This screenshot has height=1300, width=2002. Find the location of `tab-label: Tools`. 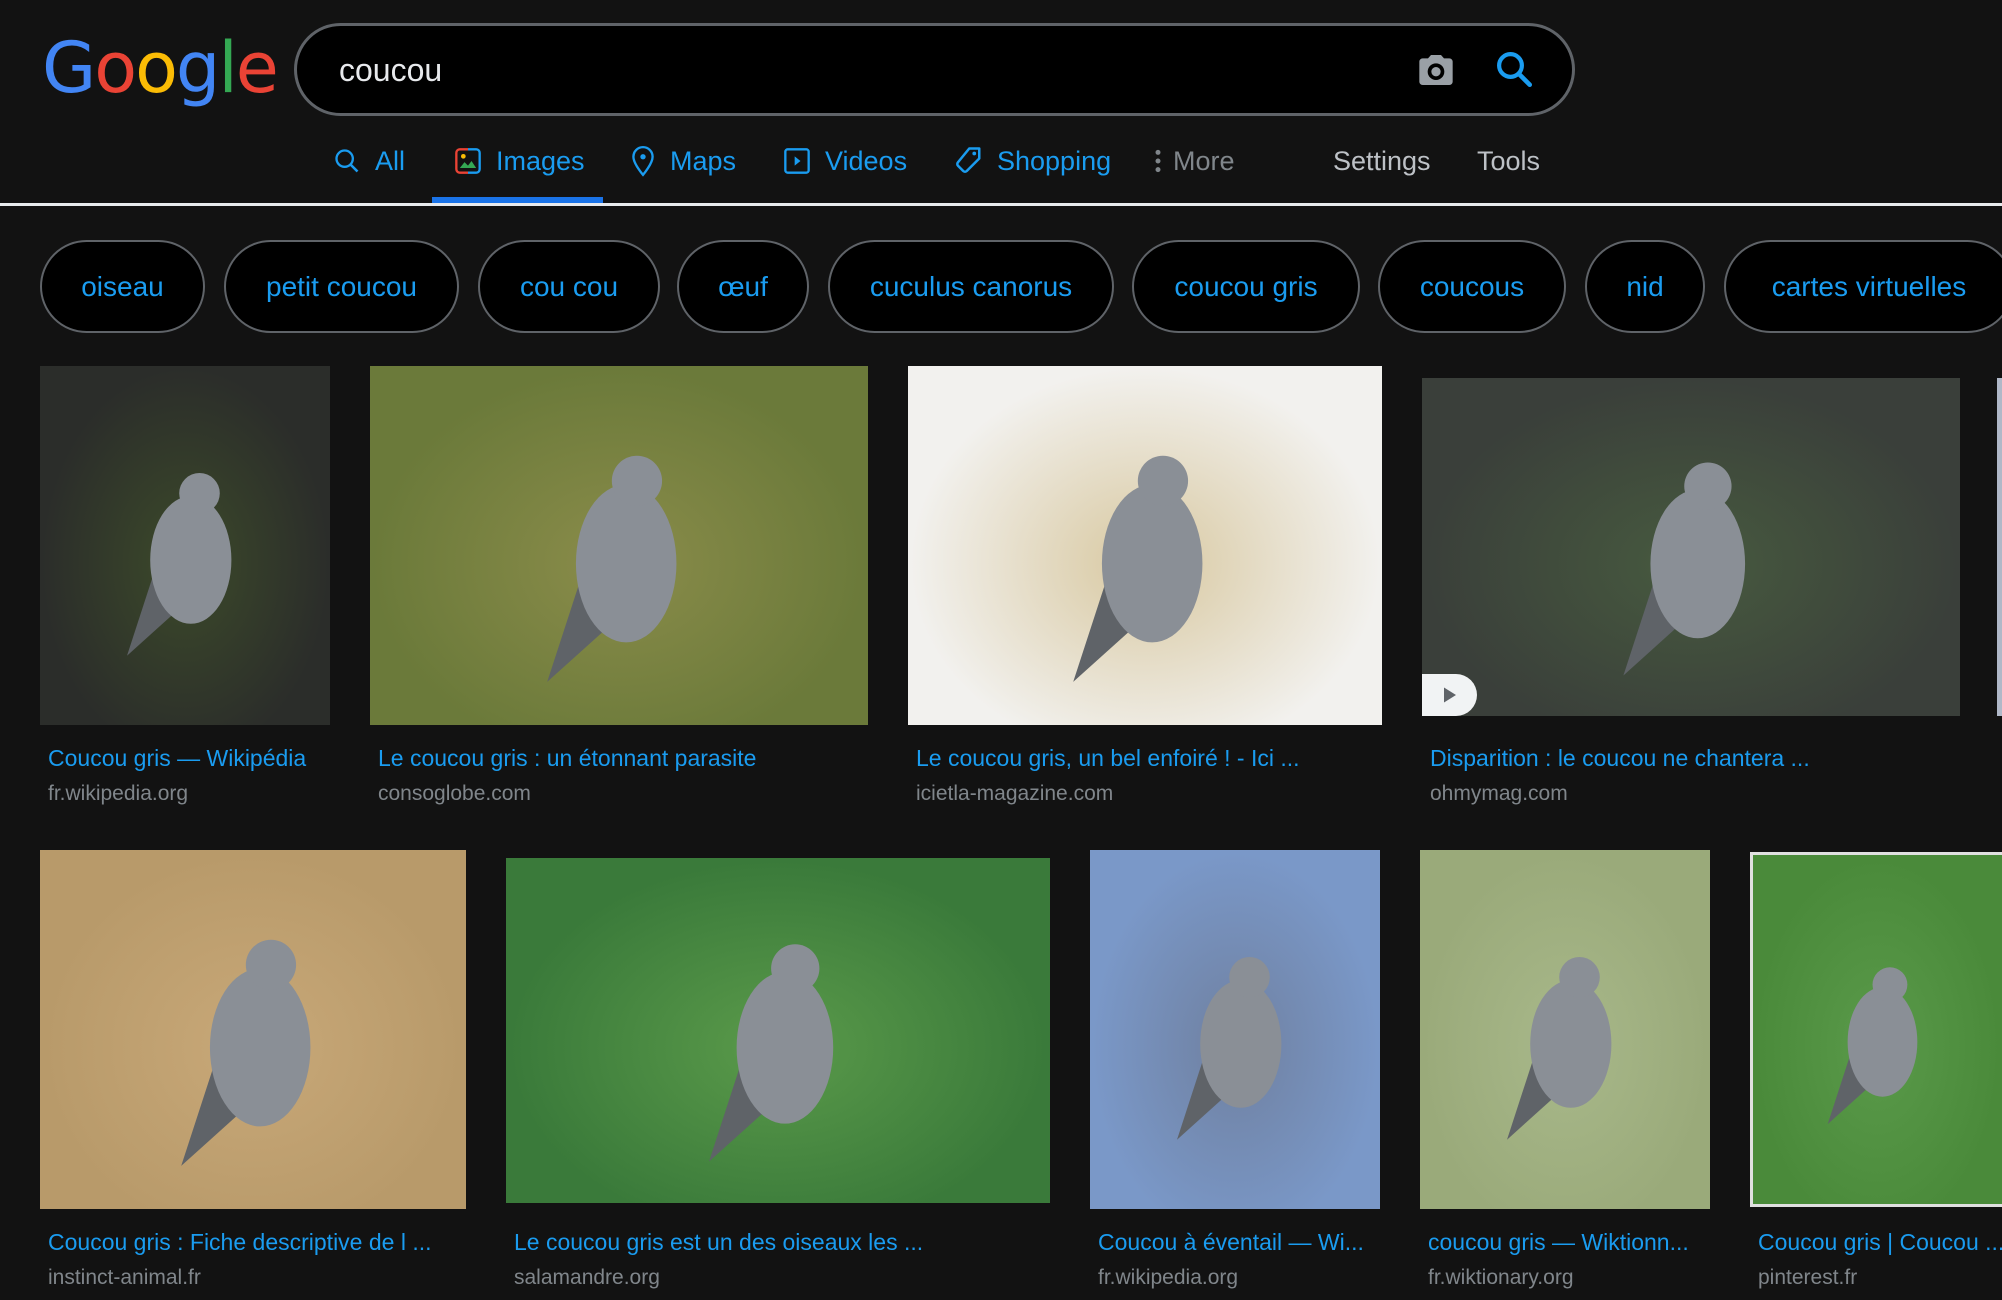

tab-label: Tools is located at coordinates (1509, 160).